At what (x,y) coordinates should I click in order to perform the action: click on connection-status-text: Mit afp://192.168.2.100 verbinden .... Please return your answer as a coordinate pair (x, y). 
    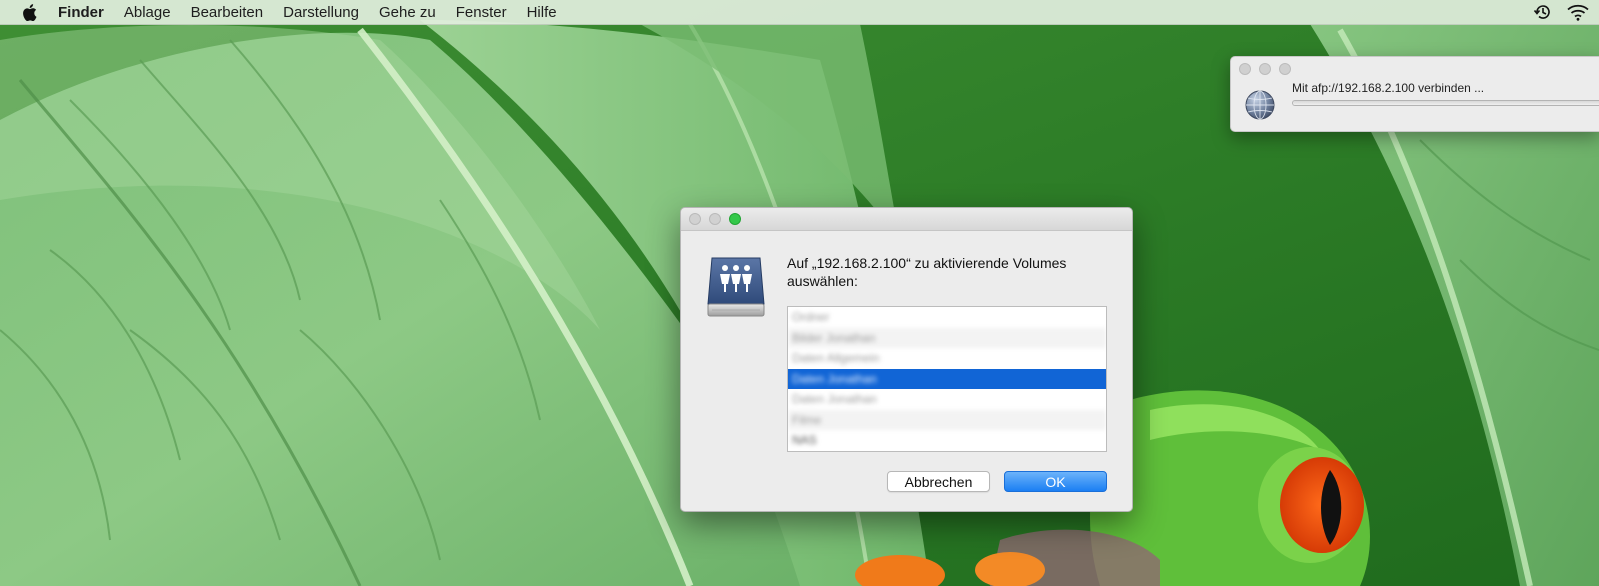
    Looking at the image, I should click on (1388, 88).